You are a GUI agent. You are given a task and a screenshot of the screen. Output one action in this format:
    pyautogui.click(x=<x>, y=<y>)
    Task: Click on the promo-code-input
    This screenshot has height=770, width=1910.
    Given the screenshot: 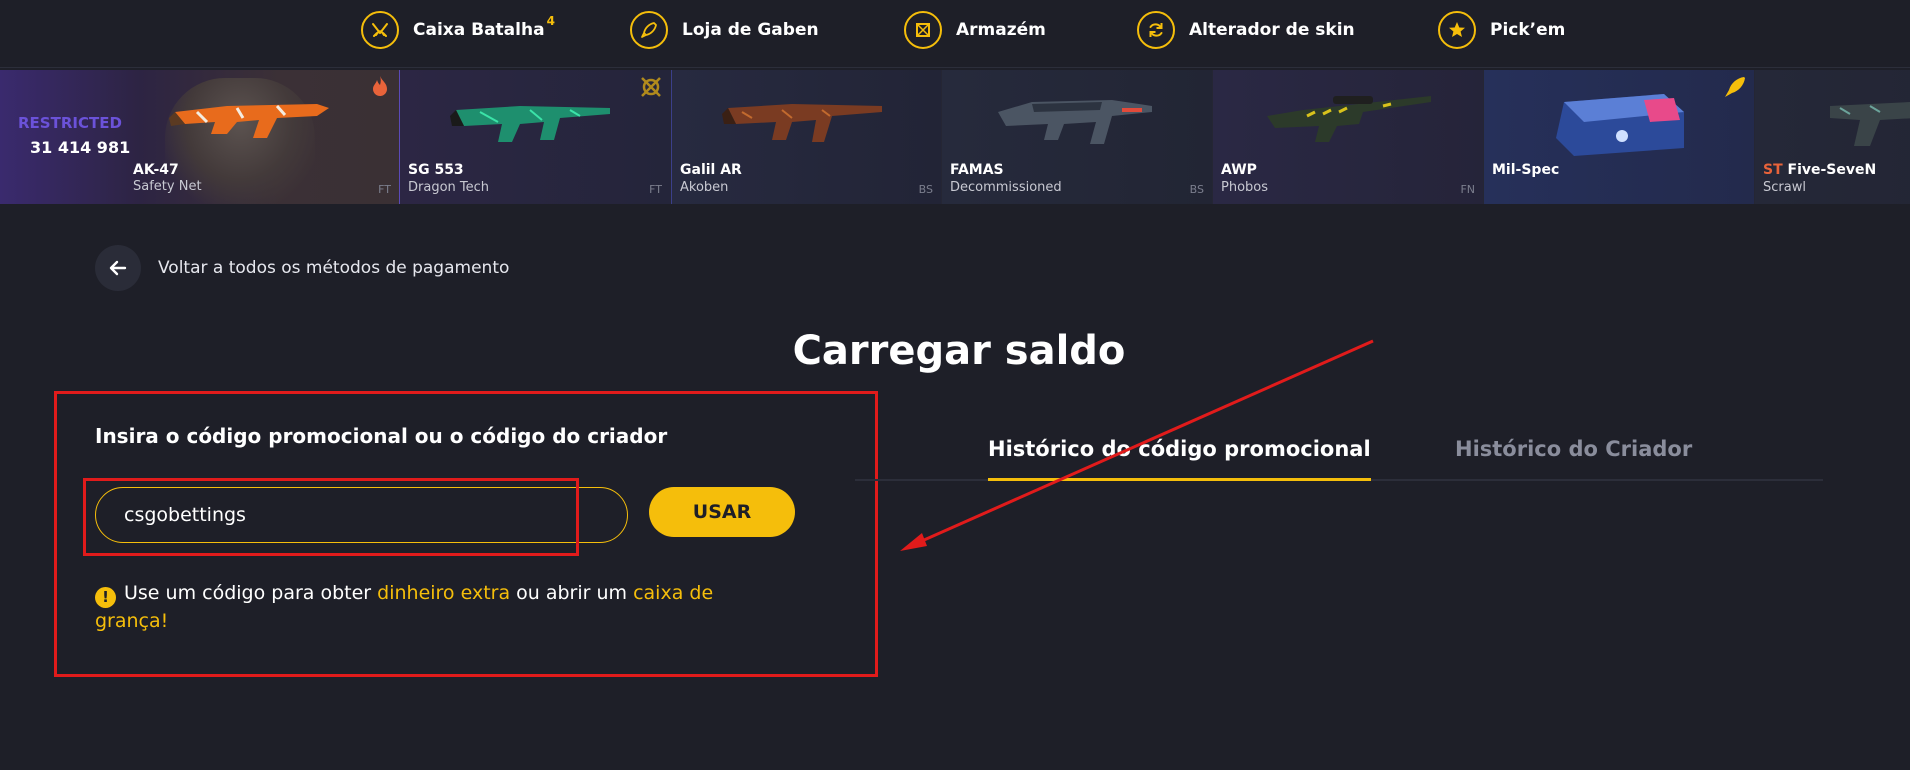 What is the action you would take?
    pyautogui.click(x=361, y=515)
    